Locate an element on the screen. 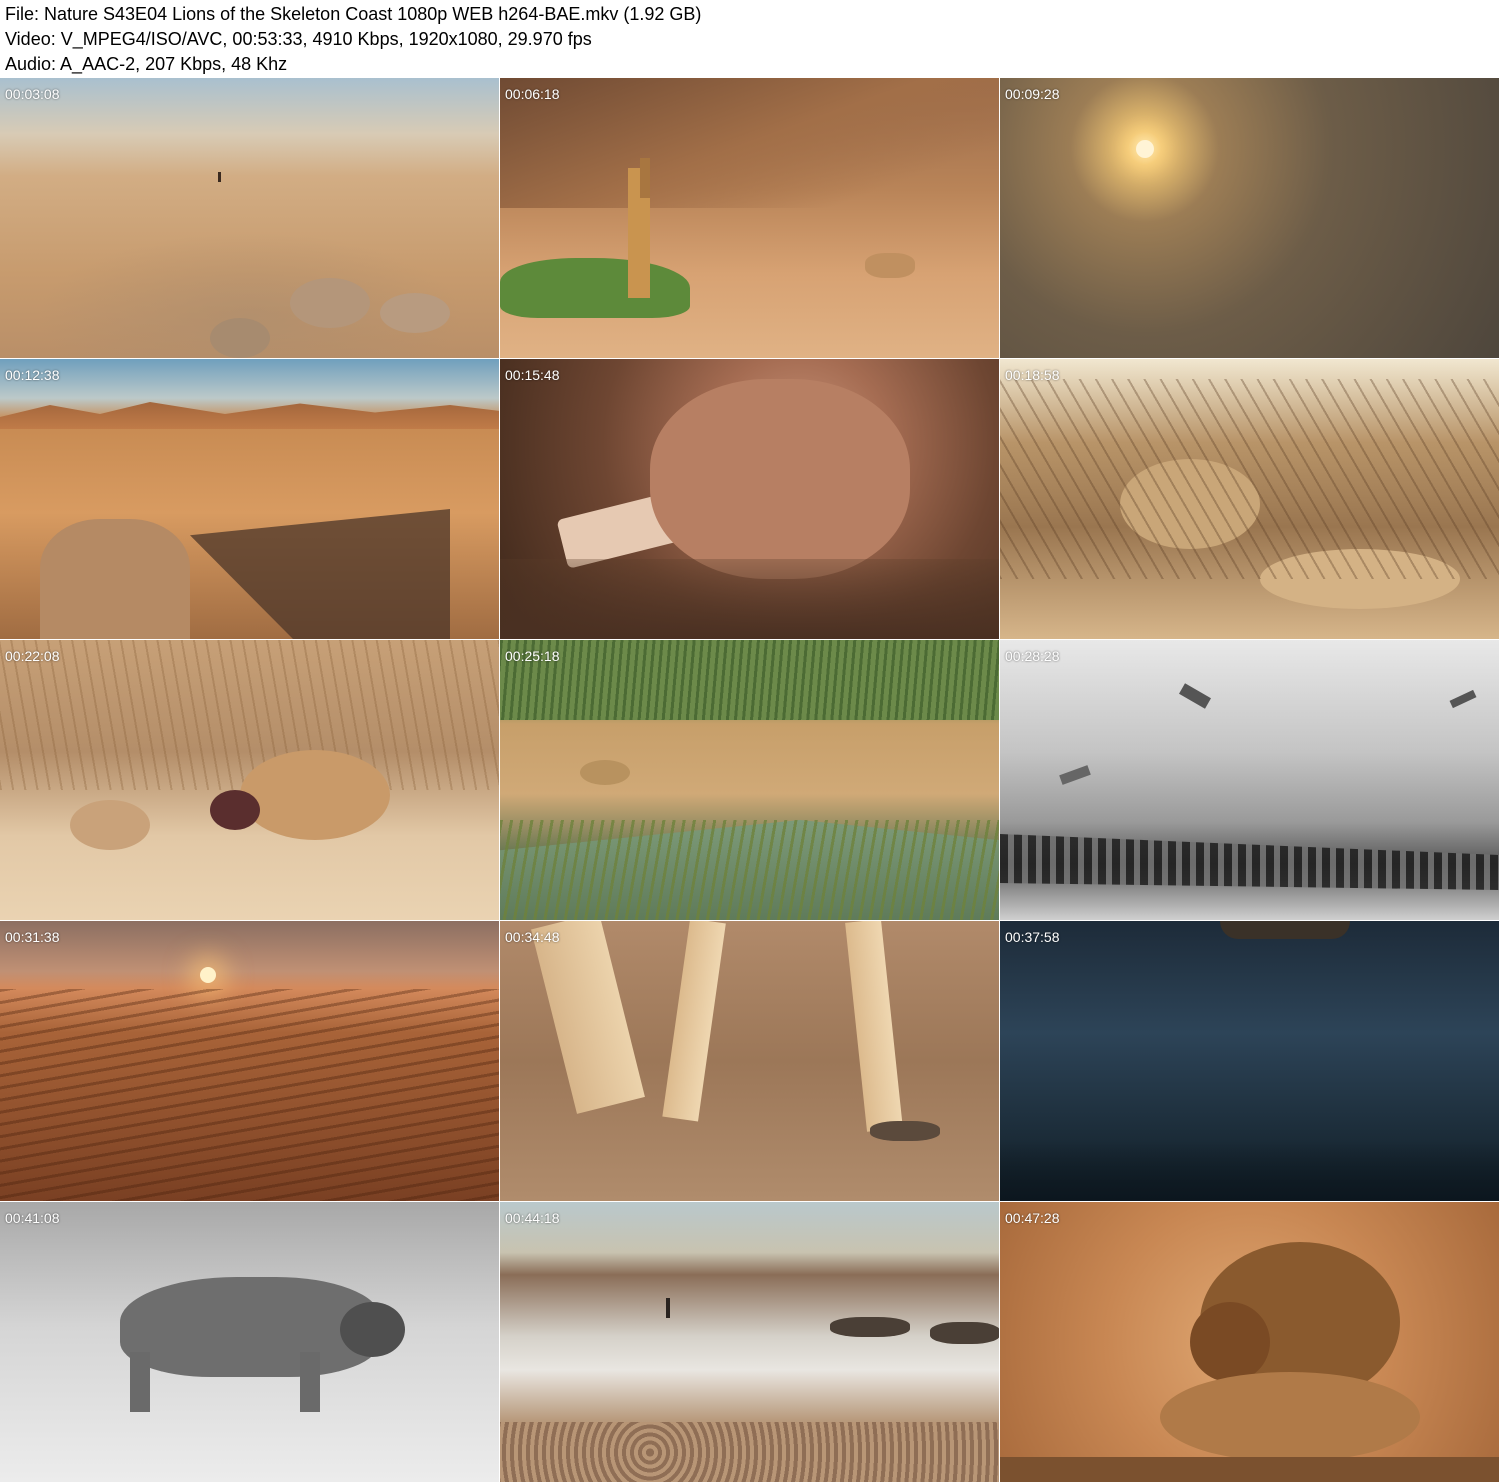 The height and width of the screenshot is (1483, 1500). frame-desert-aerial is located at coordinates (249, 218).